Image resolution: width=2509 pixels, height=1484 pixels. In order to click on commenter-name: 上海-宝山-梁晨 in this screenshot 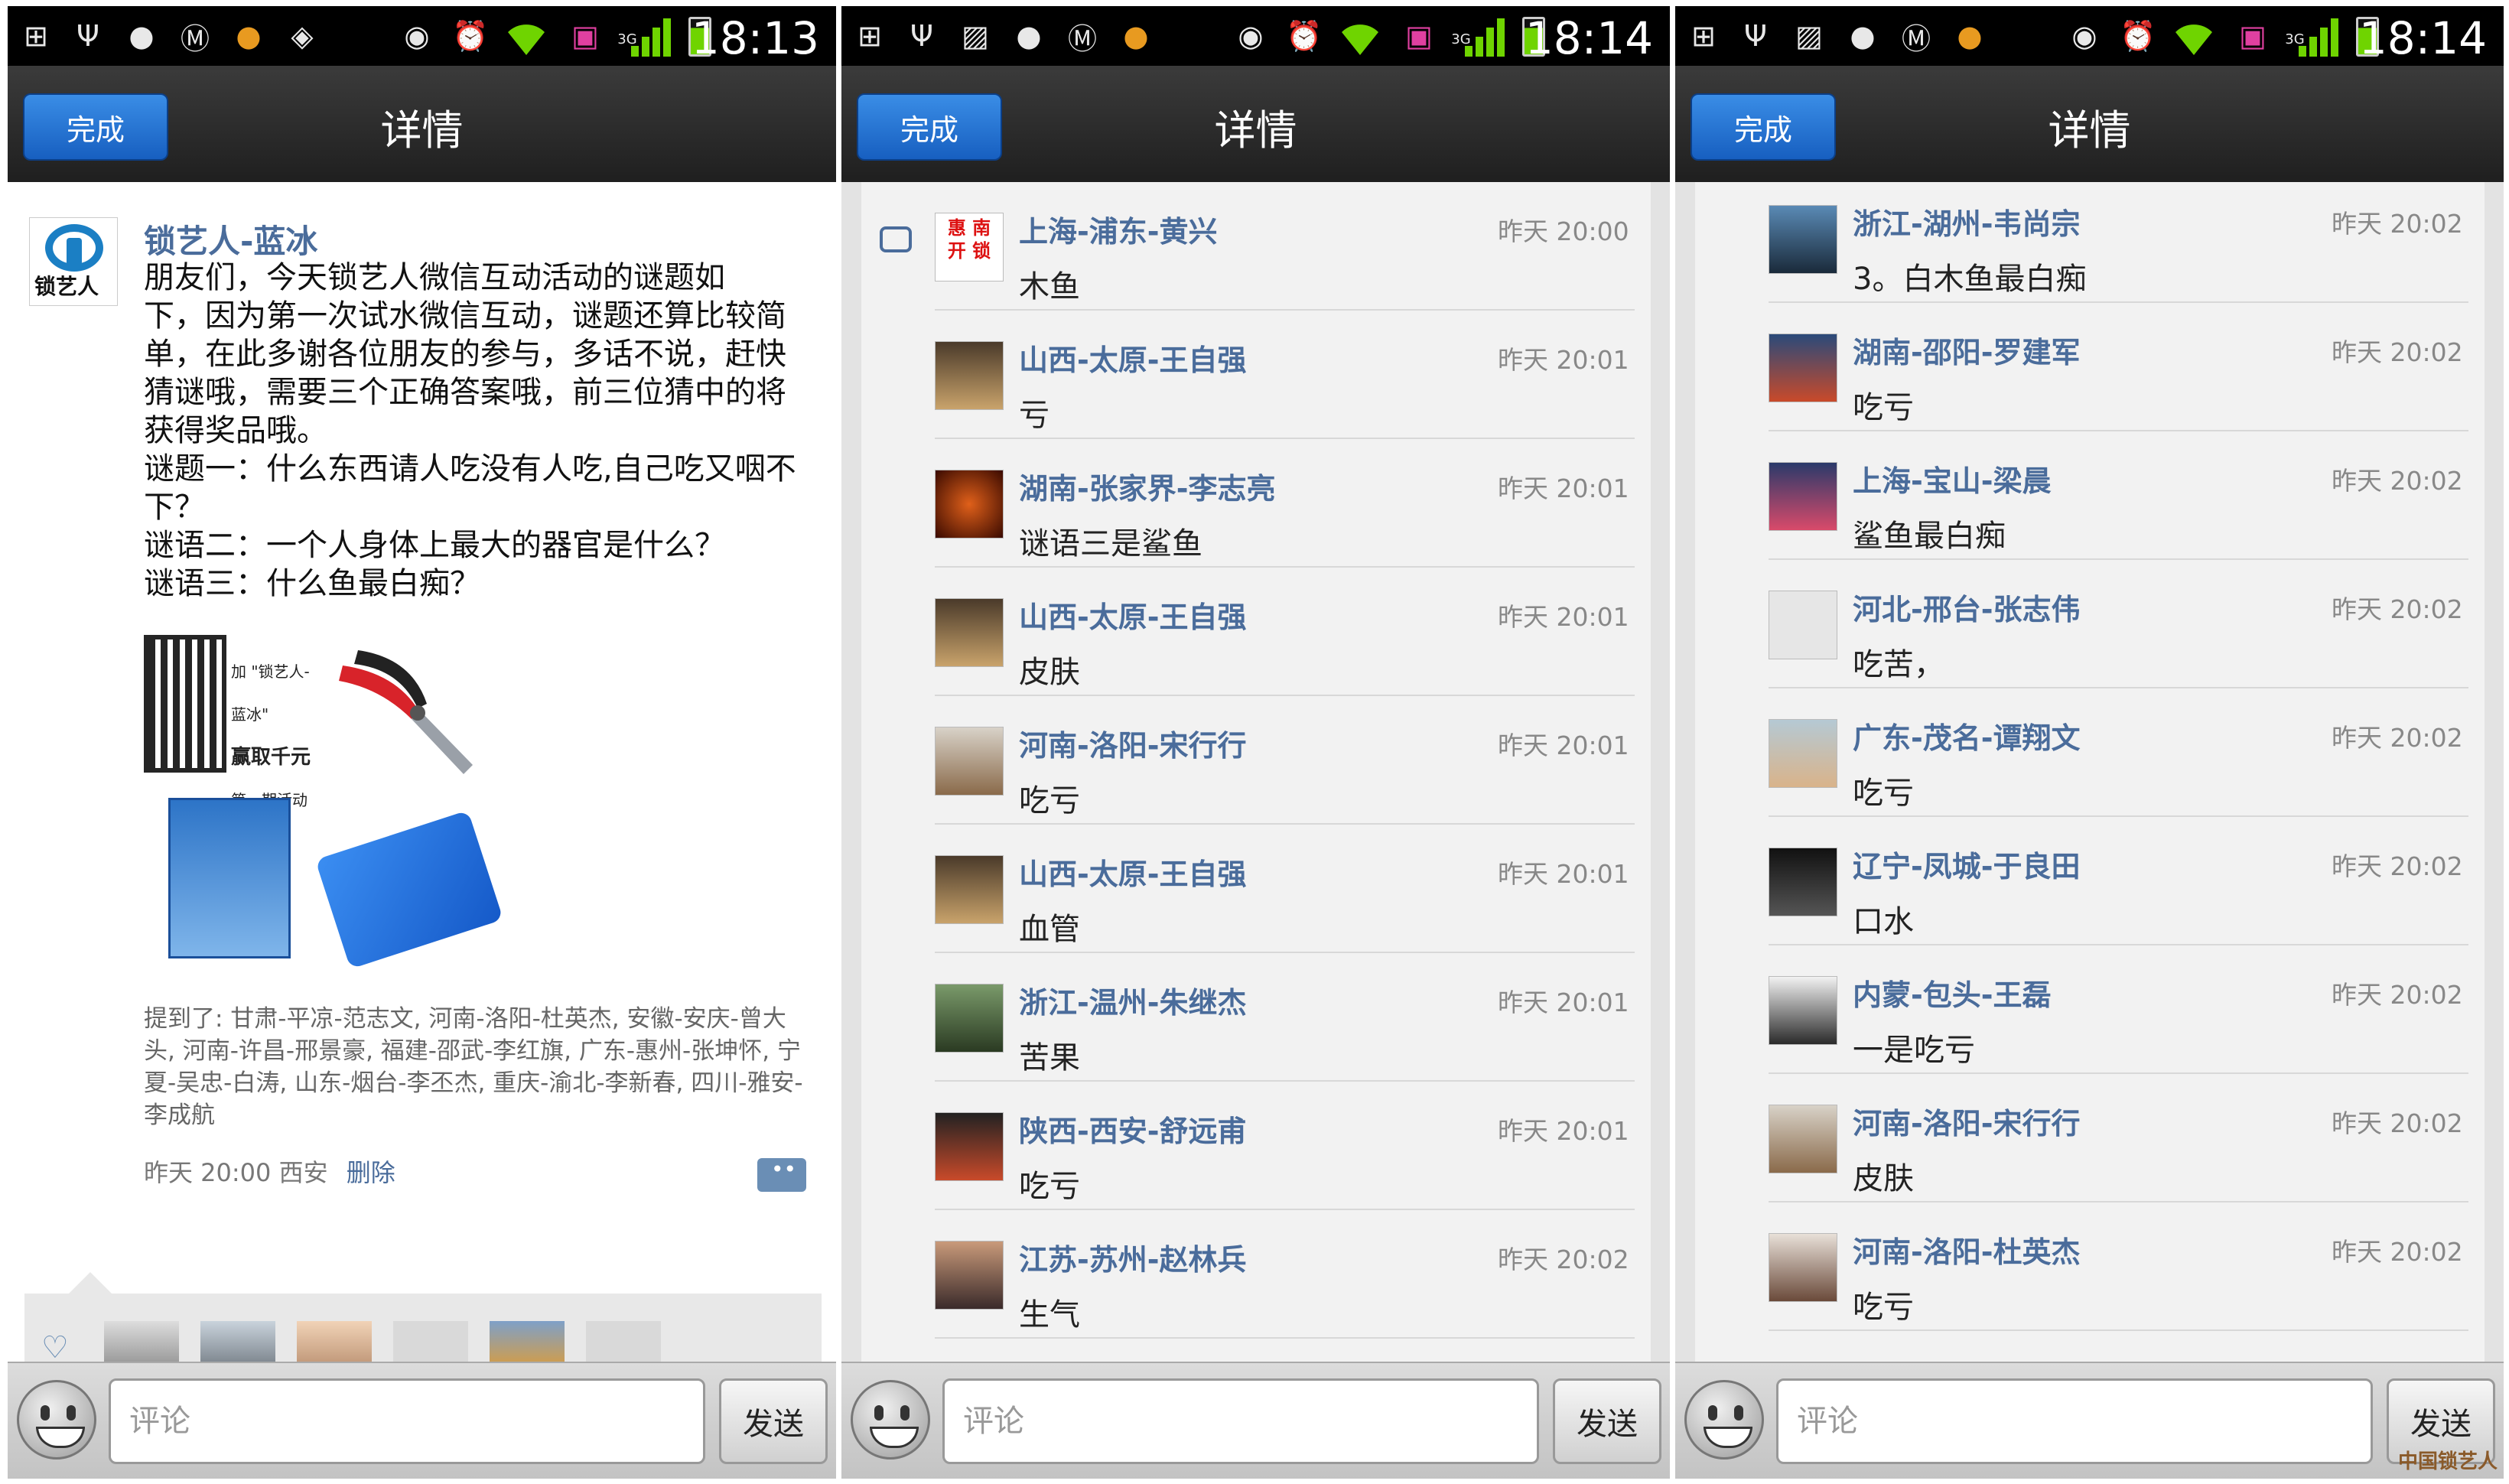, I will do `click(1952, 478)`.